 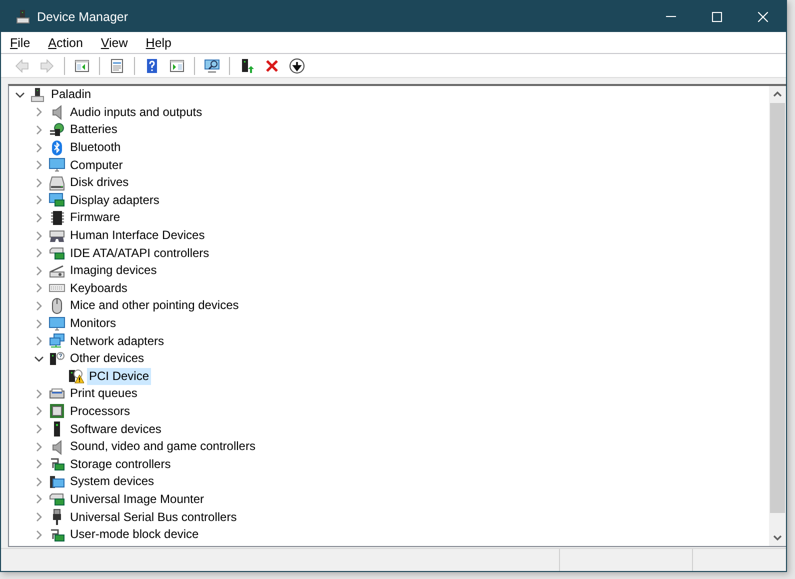 I want to click on tree-item: System devices, so click(x=112, y=481).